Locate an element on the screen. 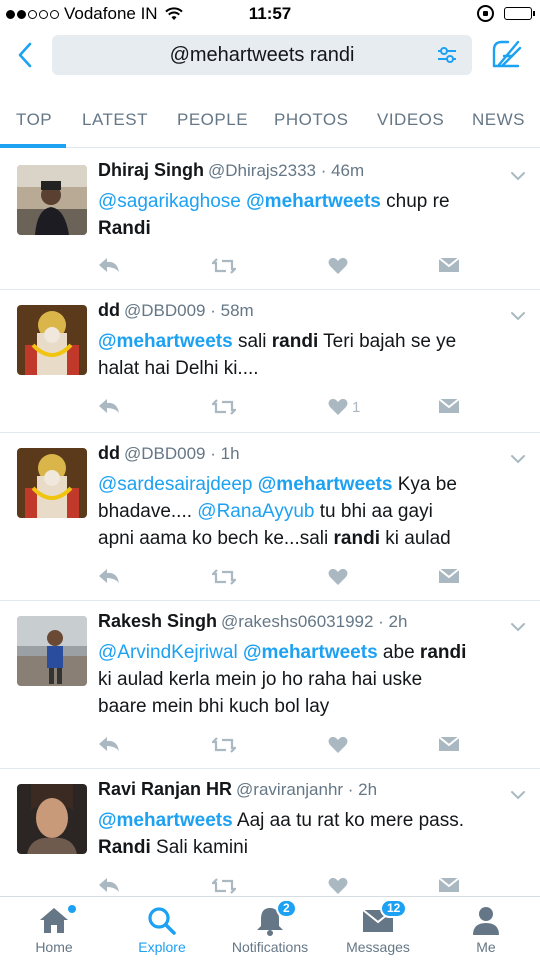 The width and height of the screenshot is (540, 960). chevron-left-icon is located at coordinates (25, 55).